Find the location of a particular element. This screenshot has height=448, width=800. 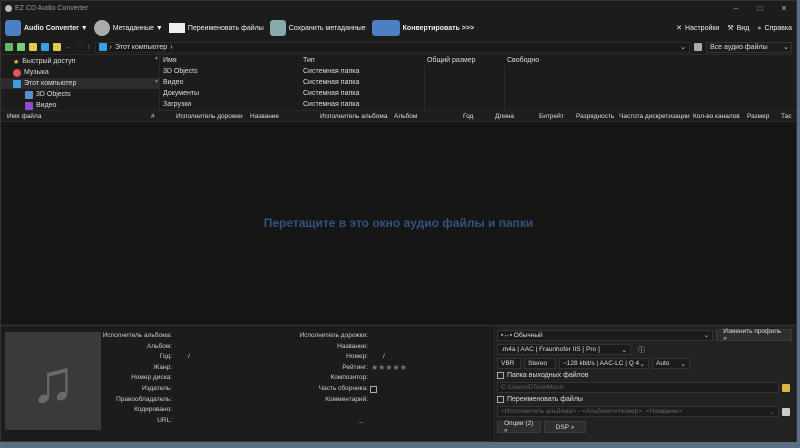

mode-text: VBR is located at coordinates (508, 363).